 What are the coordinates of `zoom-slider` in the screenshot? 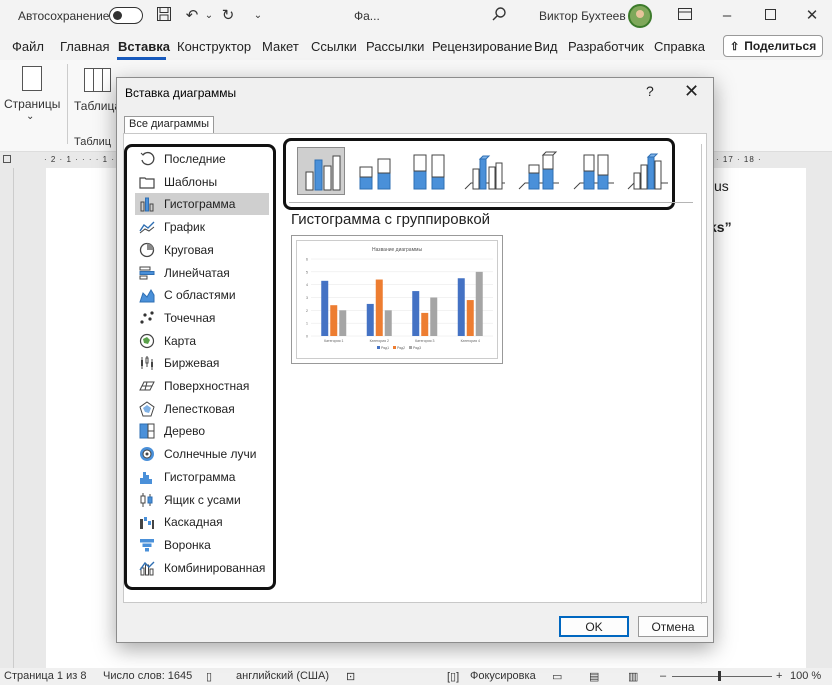 It's located at (722, 676).